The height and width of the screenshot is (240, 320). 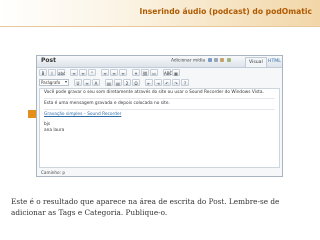 I want to click on toolbar-row-2: Parágrafo U ≡ A ▤ ▤ 2 Ω ⇤ ⇥ ↶ ↷ ?, so click(x=159, y=82).